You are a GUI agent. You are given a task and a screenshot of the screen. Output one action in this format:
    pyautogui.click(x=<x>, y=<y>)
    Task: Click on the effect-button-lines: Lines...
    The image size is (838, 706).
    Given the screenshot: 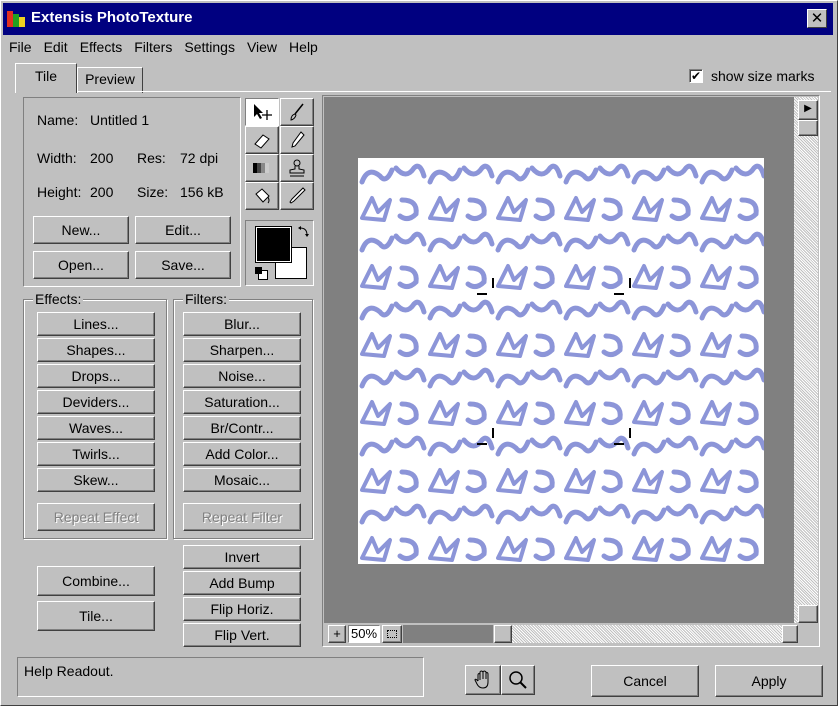 What is the action you would take?
    pyautogui.click(x=96, y=324)
    